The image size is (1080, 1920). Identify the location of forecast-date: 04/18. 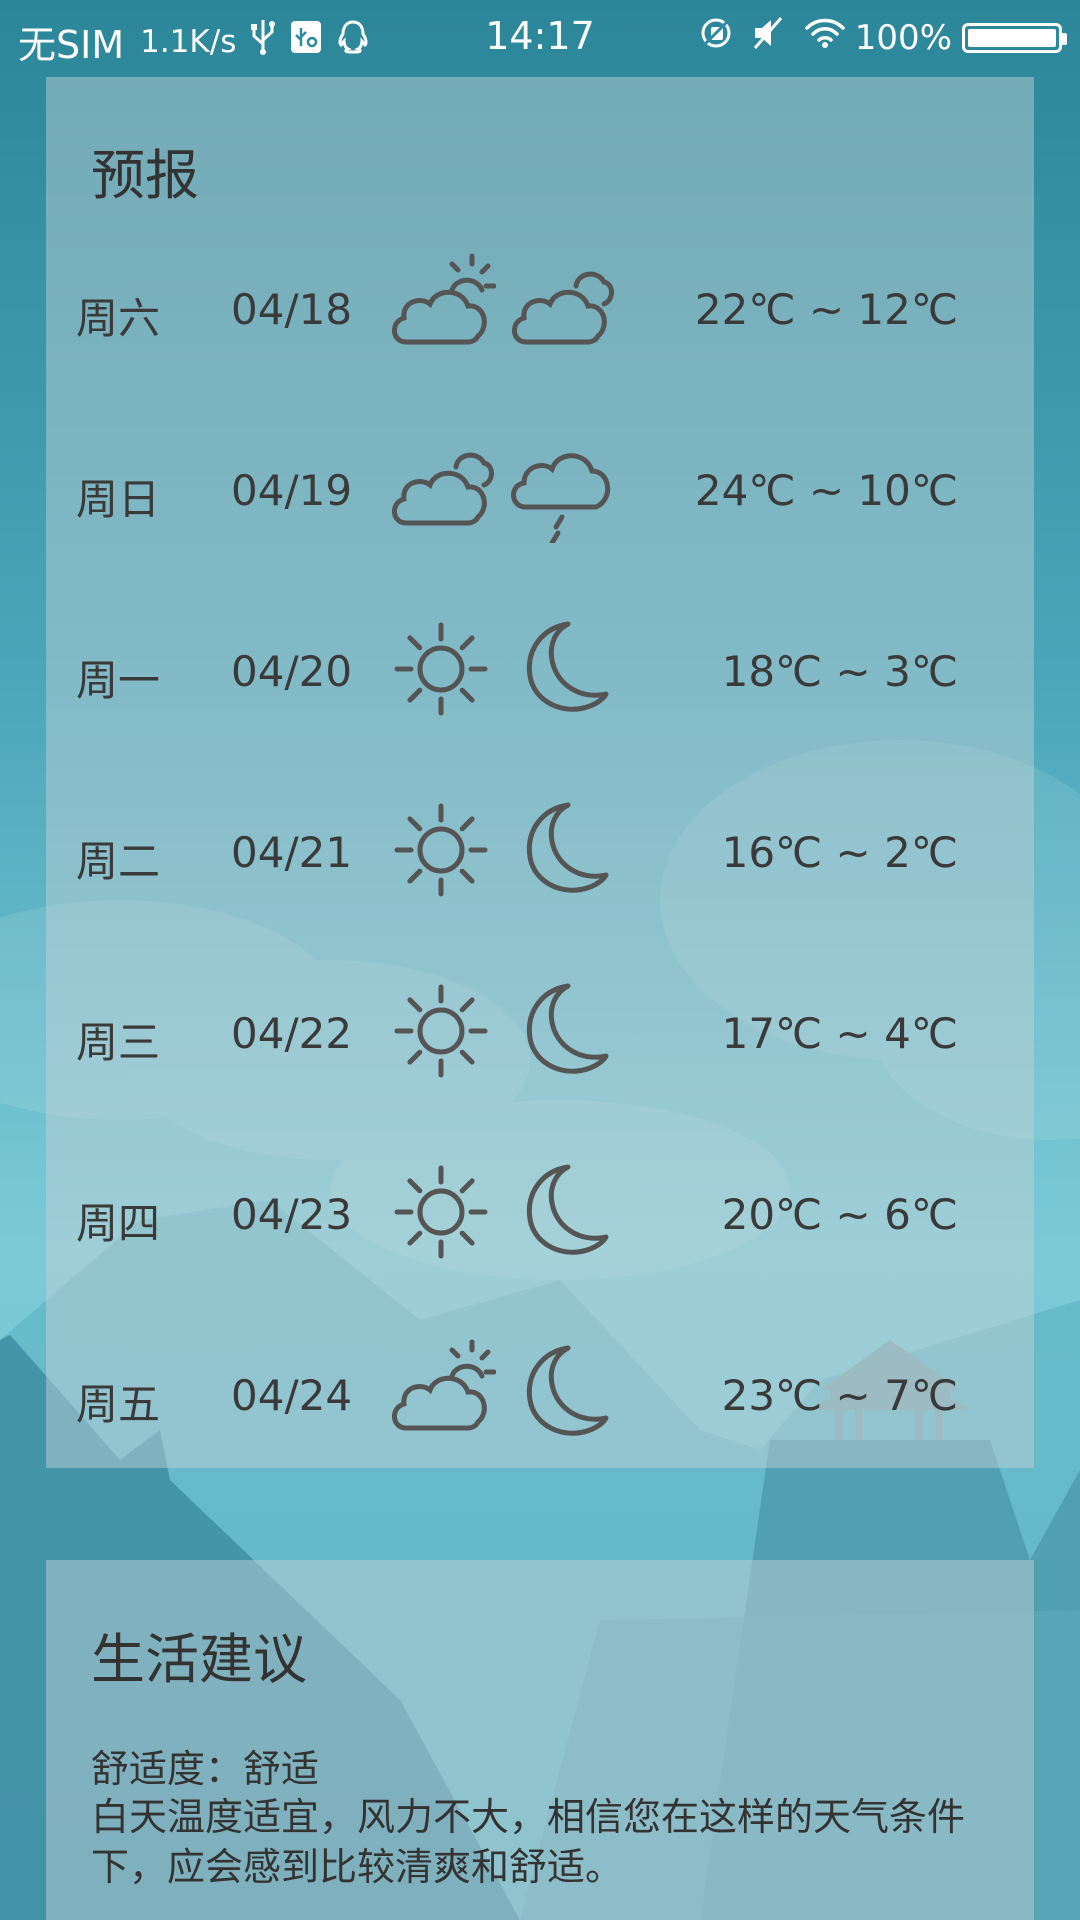
(292, 309).